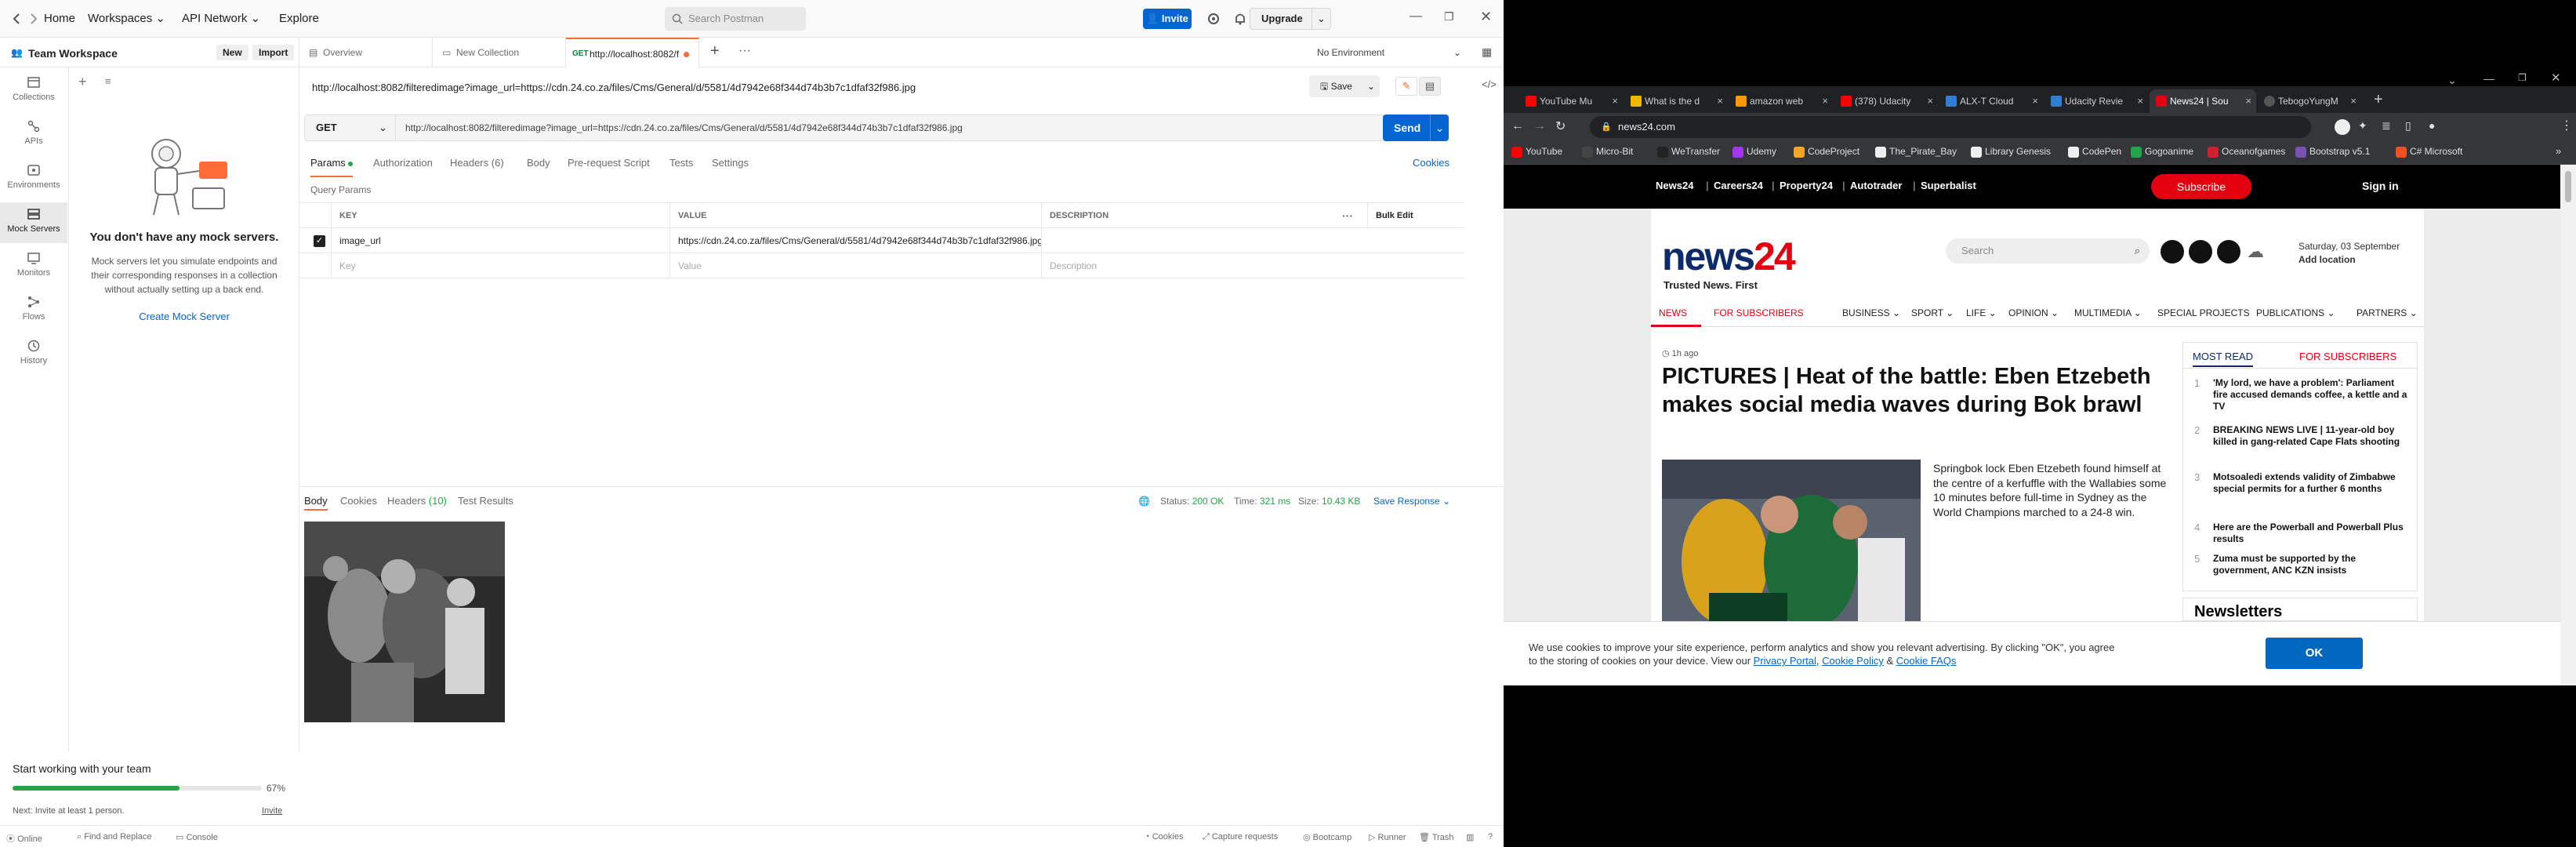 This screenshot has height=847, width=2576. Describe the element at coordinates (73, 53) in the screenshot. I see `workspace-name: Team Workspace` at that location.